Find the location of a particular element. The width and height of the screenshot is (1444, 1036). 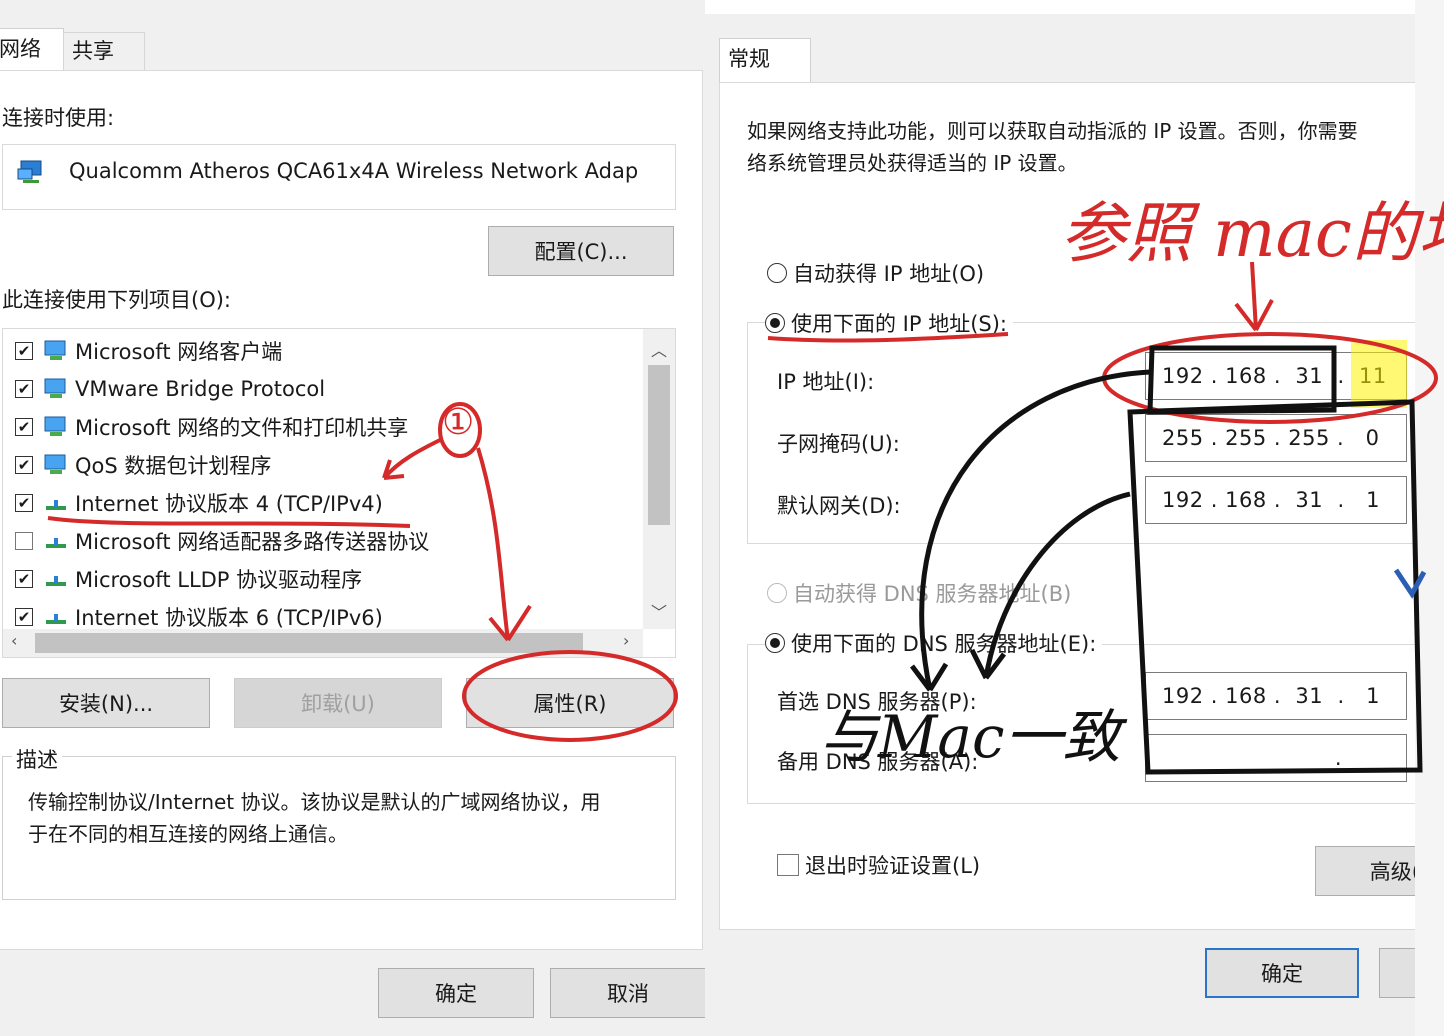

ipv4-underline is located at coordinates (229, 522).